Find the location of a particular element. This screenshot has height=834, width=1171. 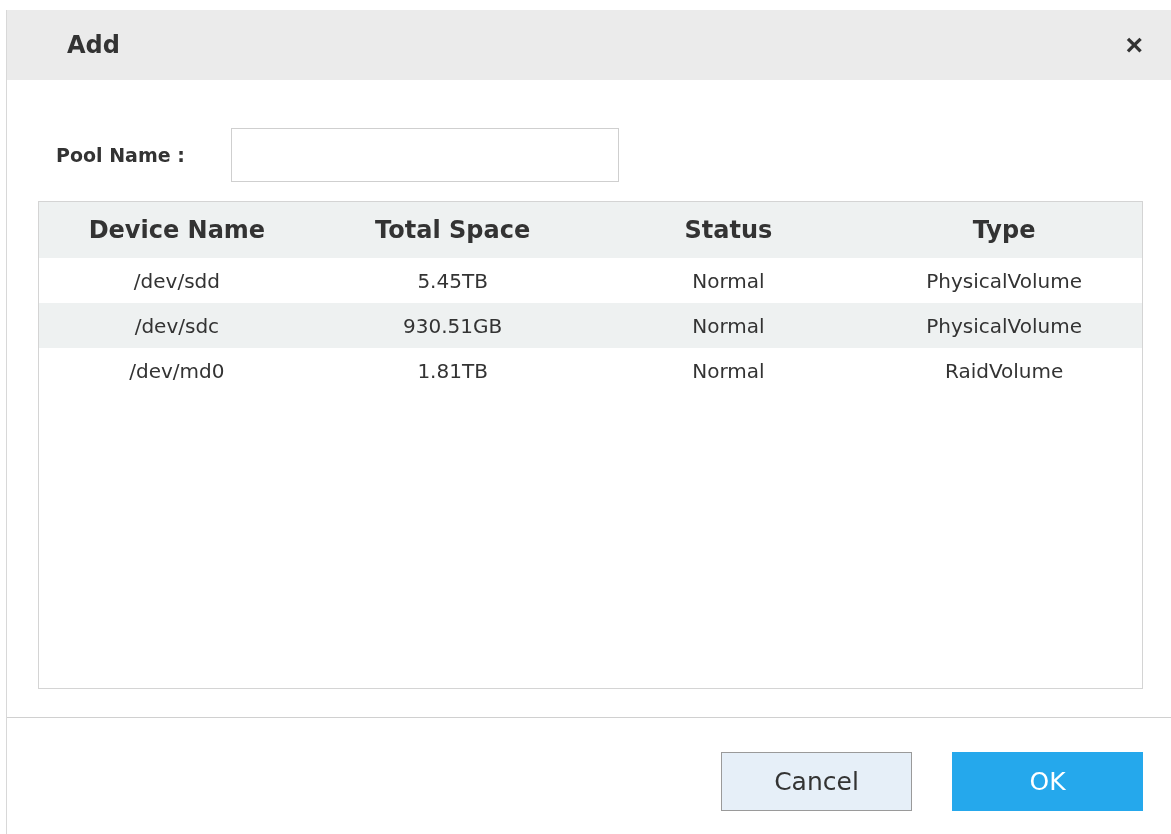

table-cell-text: /dev/md0 is located at coordinates (177, 370).